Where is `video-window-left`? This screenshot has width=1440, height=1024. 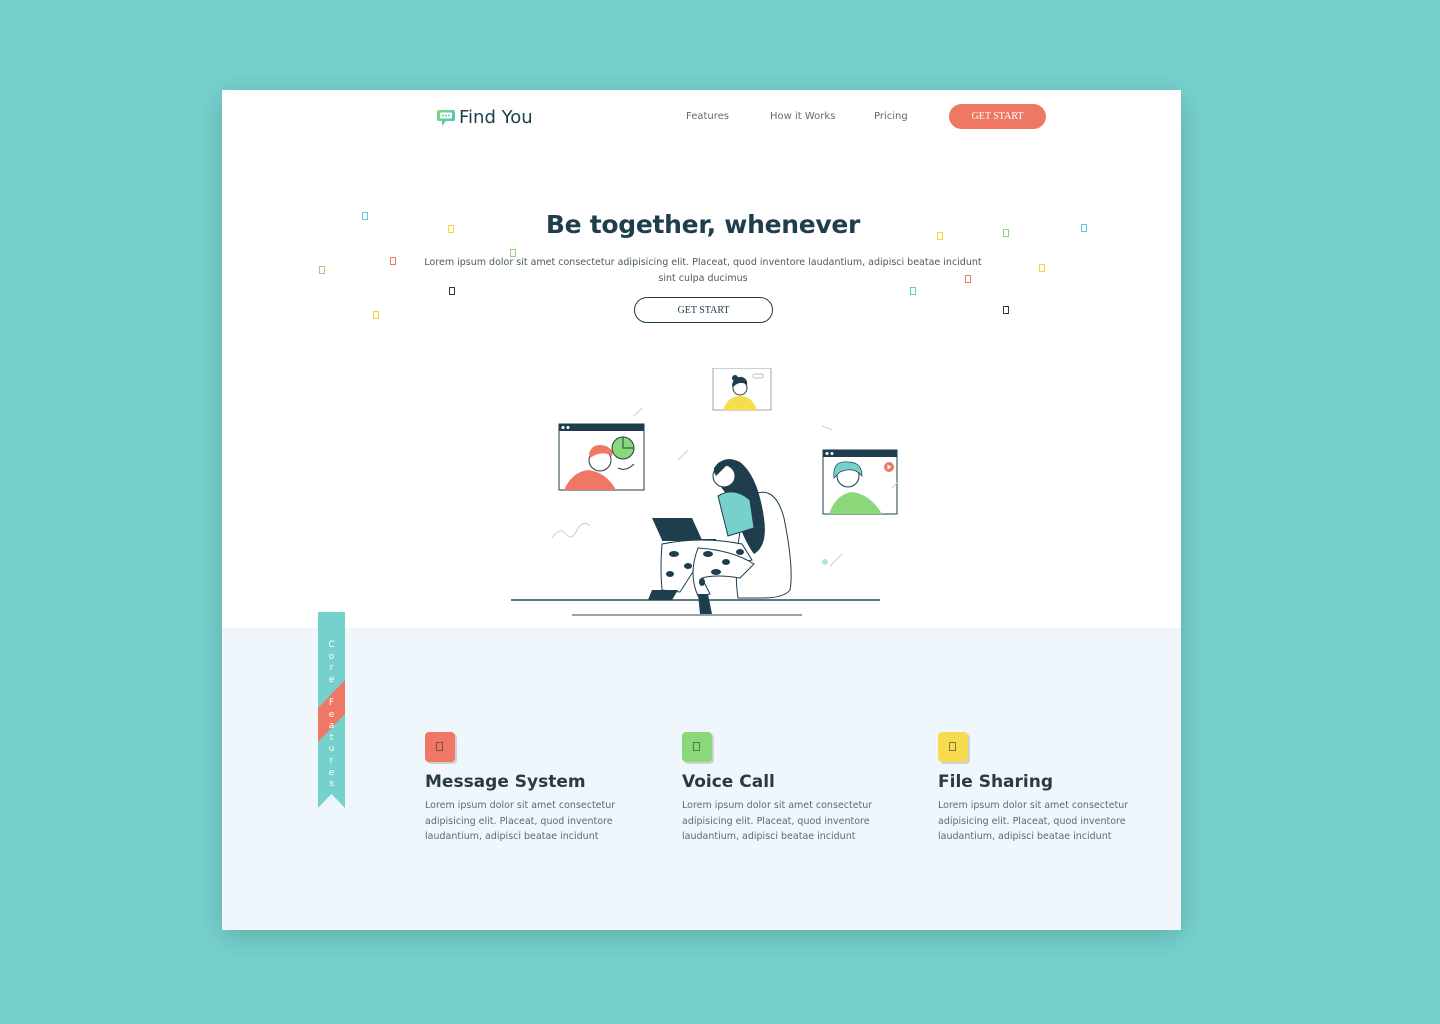
video-window-left is located at coordinates (601, 457).